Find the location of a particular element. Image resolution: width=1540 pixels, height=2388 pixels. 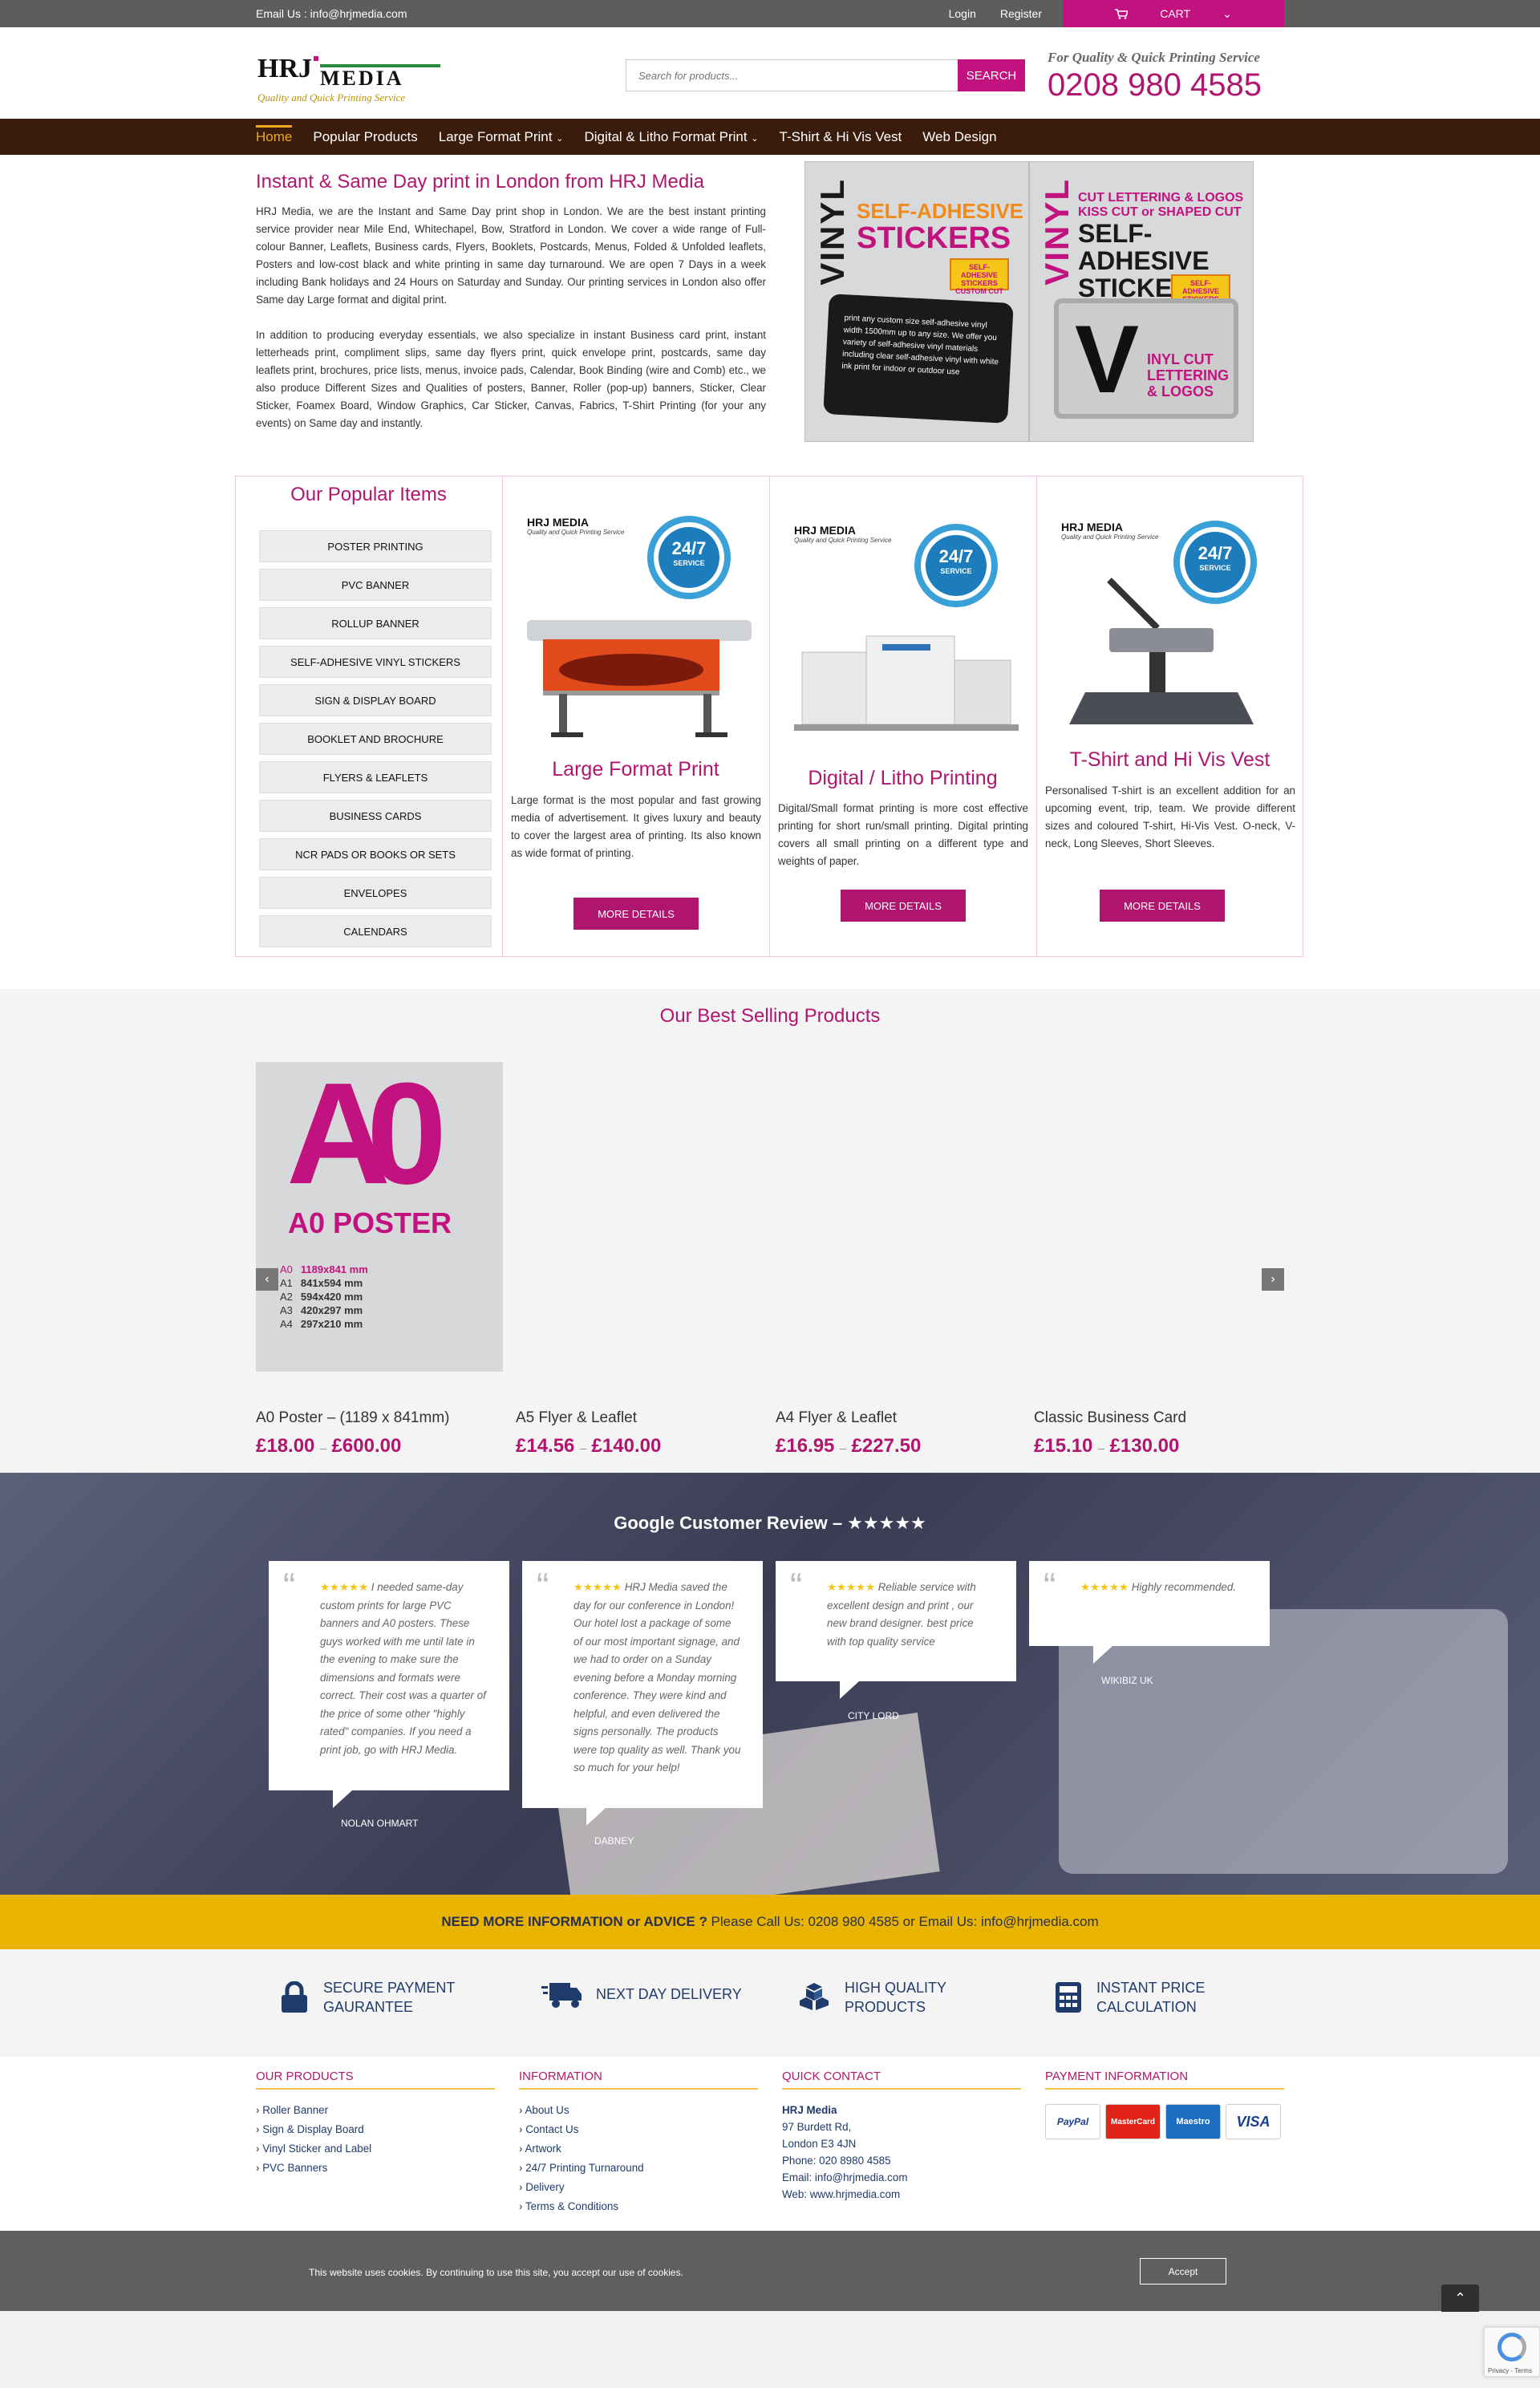

a0-poster-label: A0 POSTER is located at coordinates (370, 1222).